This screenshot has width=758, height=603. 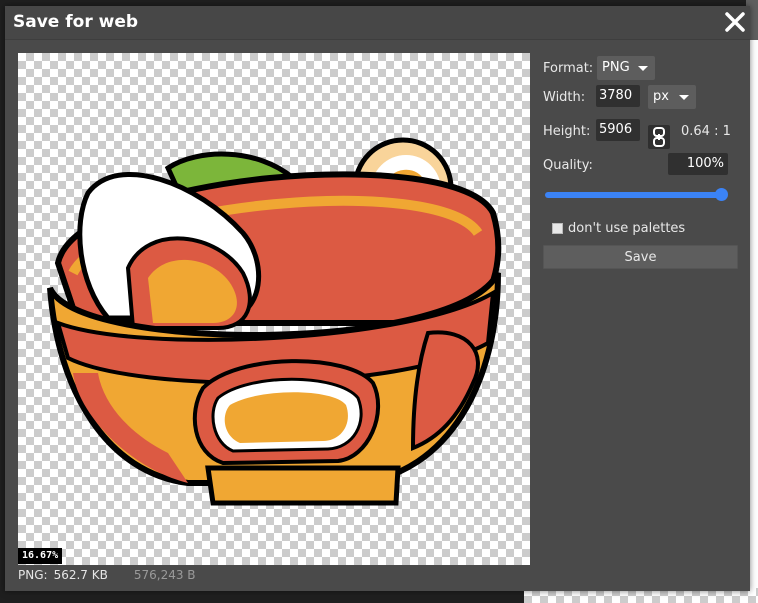 What do you see at coordinates (80, 575) in the screenshot?
I see `file-size: 562.7 KB` at bounding box center [80, 575].